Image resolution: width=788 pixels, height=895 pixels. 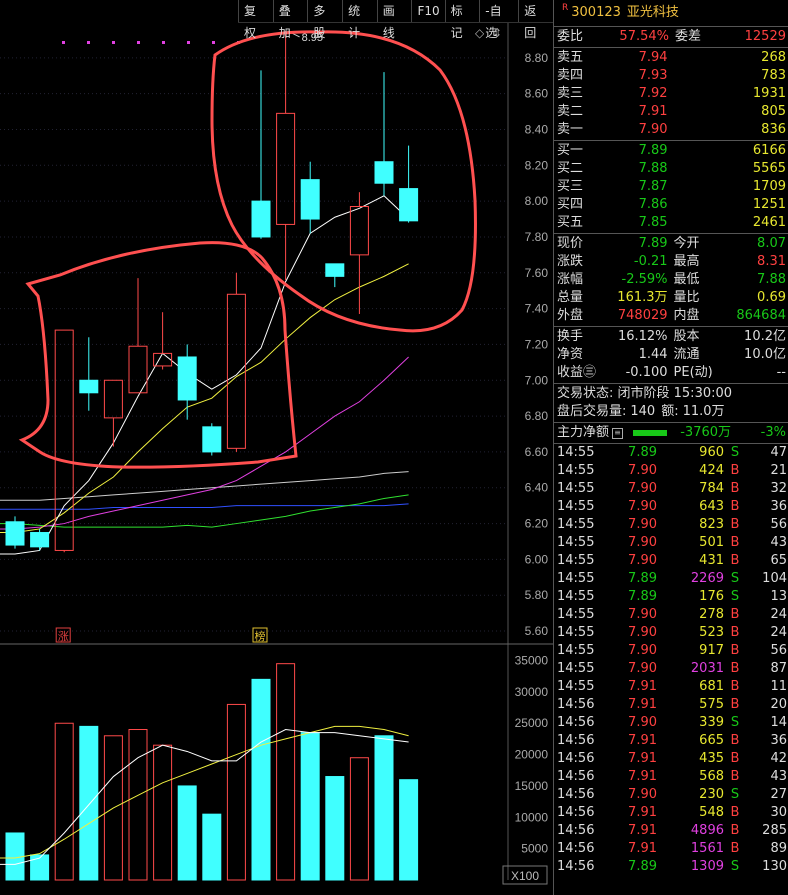 What do you see at coordinates (653, 111) in the screenshot?
I see `ask-price: 7.91` at bounding box center [653, 111].